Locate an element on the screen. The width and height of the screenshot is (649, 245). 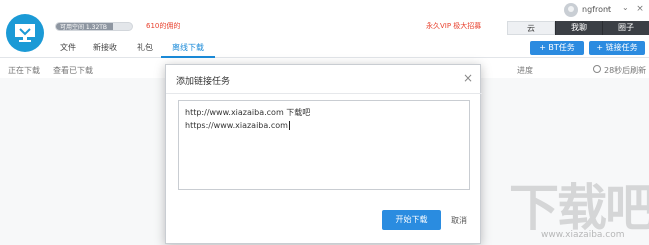
active-tab-indicator is located at coordinates (188, 57).